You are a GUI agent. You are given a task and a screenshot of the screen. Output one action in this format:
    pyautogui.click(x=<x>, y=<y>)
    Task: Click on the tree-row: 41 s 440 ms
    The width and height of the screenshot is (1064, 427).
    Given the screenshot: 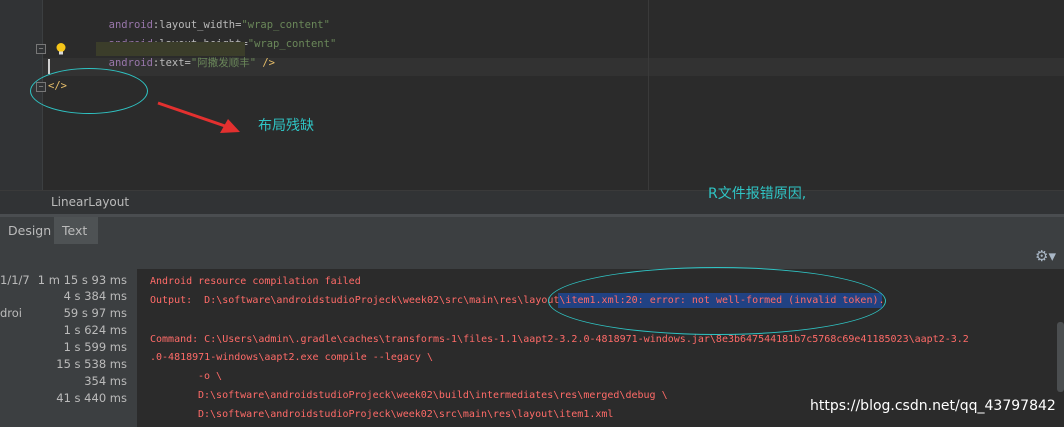 What is the action you would take?
    pyautogui.click(x=66, y=399)
    